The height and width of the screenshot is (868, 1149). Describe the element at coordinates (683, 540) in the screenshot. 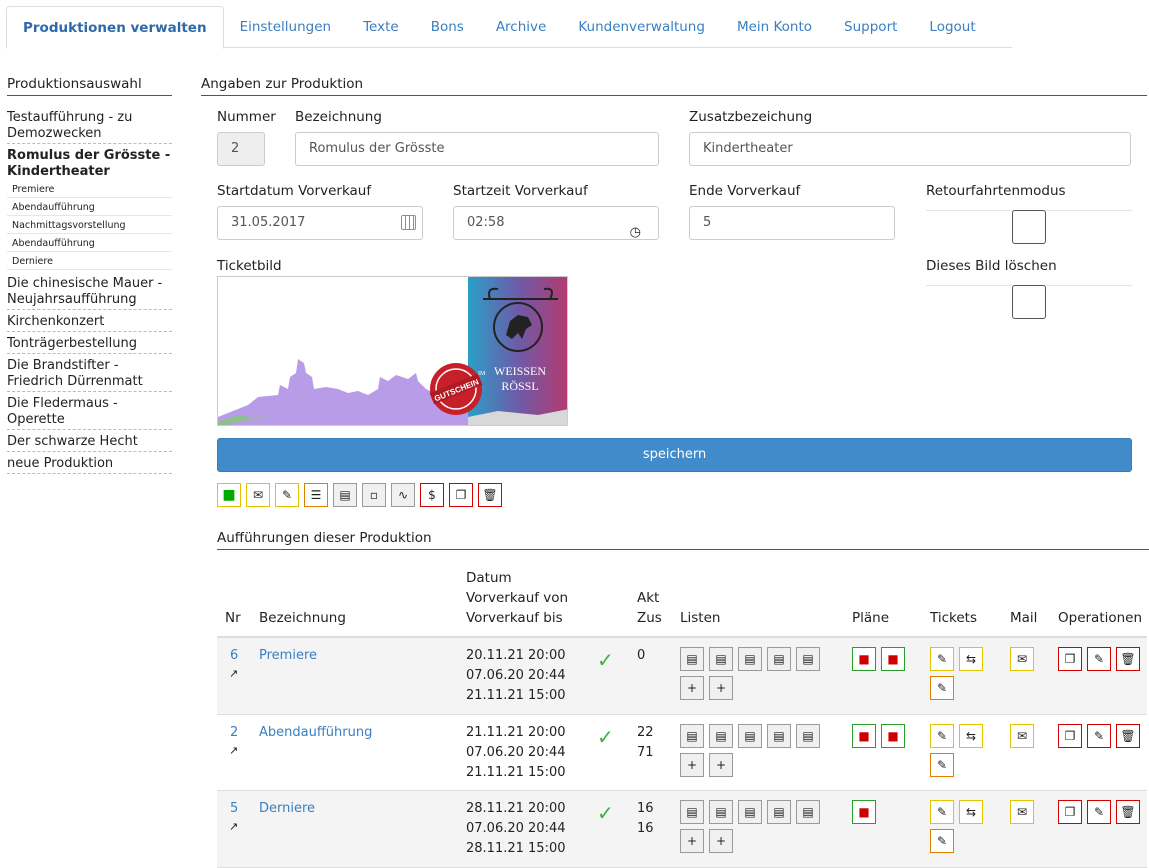

I see `performances-title: Aufführungen dieser Produktion` at that location.